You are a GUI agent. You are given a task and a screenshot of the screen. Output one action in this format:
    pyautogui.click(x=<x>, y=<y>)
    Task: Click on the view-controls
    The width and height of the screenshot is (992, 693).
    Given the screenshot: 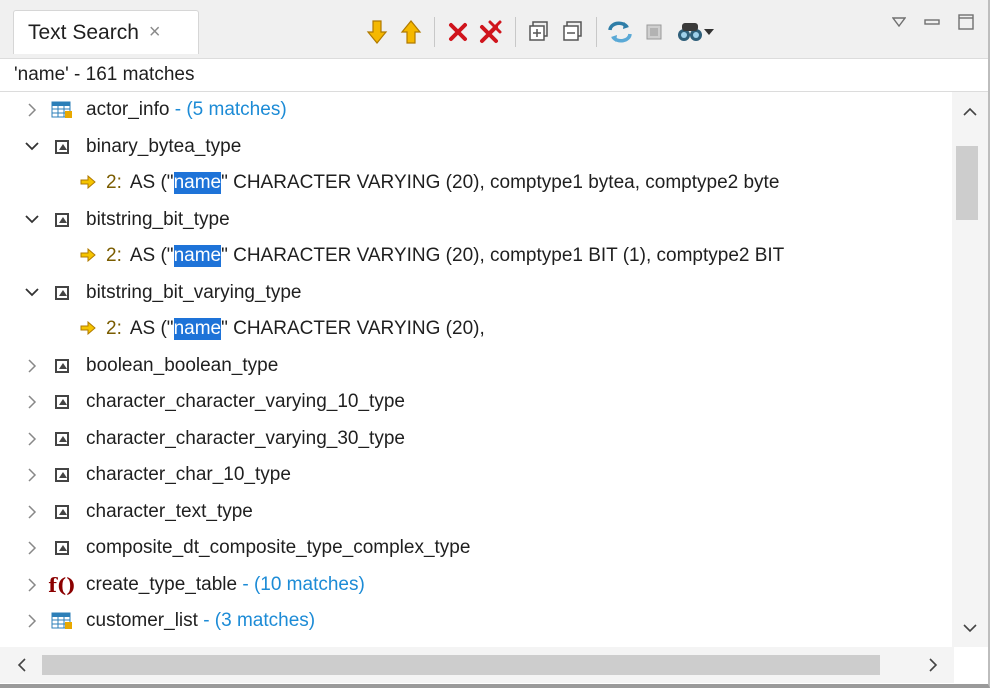 What is the action you would take?
    pyautogui.click(x=933, y=22)
    